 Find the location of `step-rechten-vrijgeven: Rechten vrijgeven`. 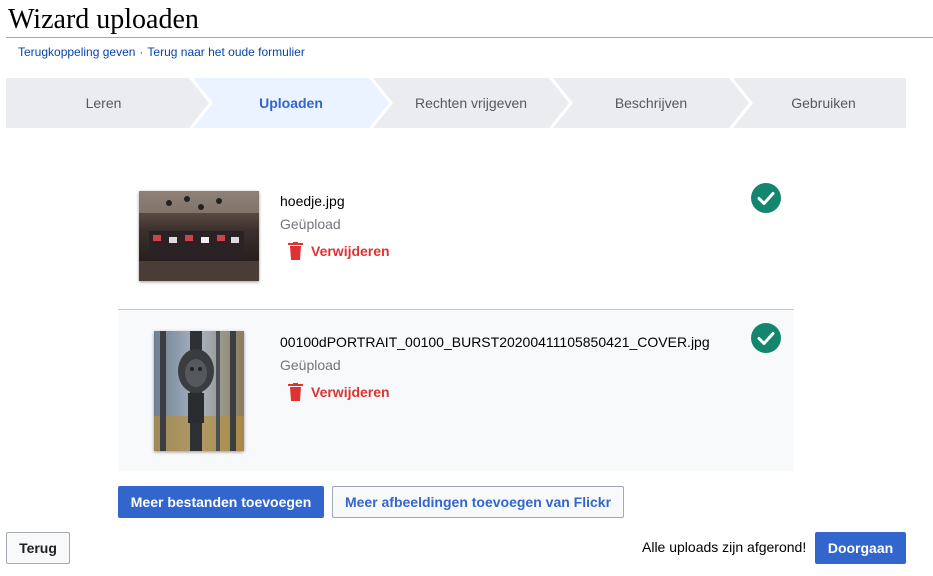

step-rechten-vrijgeven: Rechten vrijgeven is located at coordinates (471, 103).